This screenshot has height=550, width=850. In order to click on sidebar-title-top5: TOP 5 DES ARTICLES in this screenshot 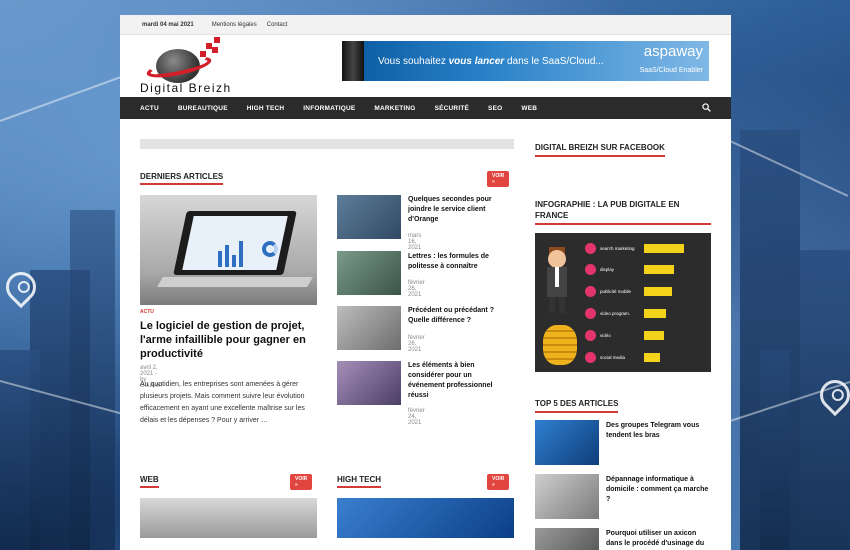, I will do `click(577, 405)`.